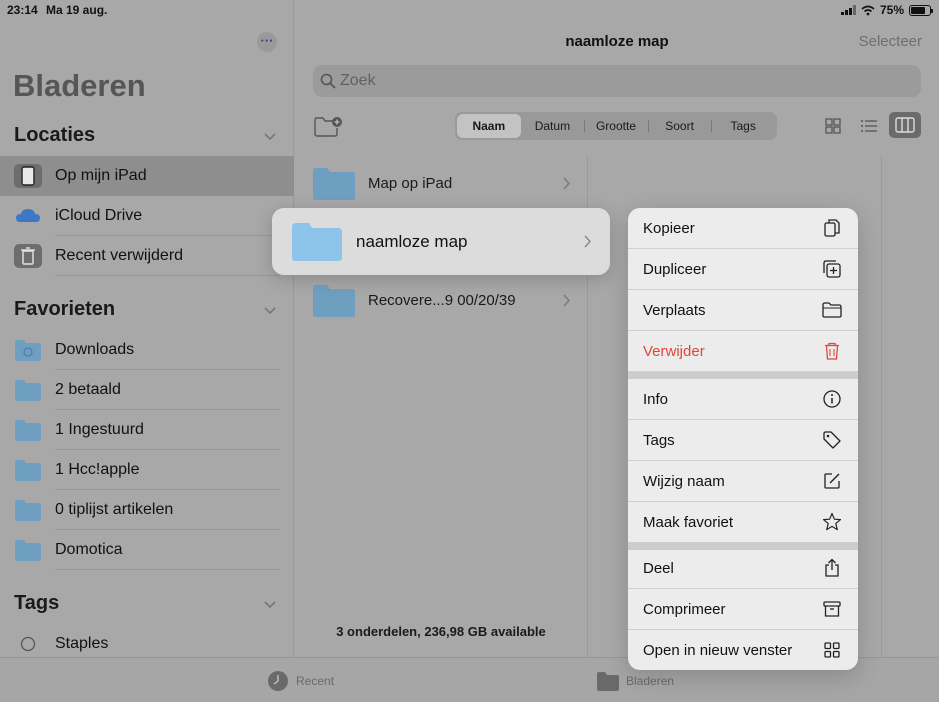  Describe the element at coordinates (147, 390) in the screenshot. I see `sidebar-item-favorite: 2 betaald` at that location.